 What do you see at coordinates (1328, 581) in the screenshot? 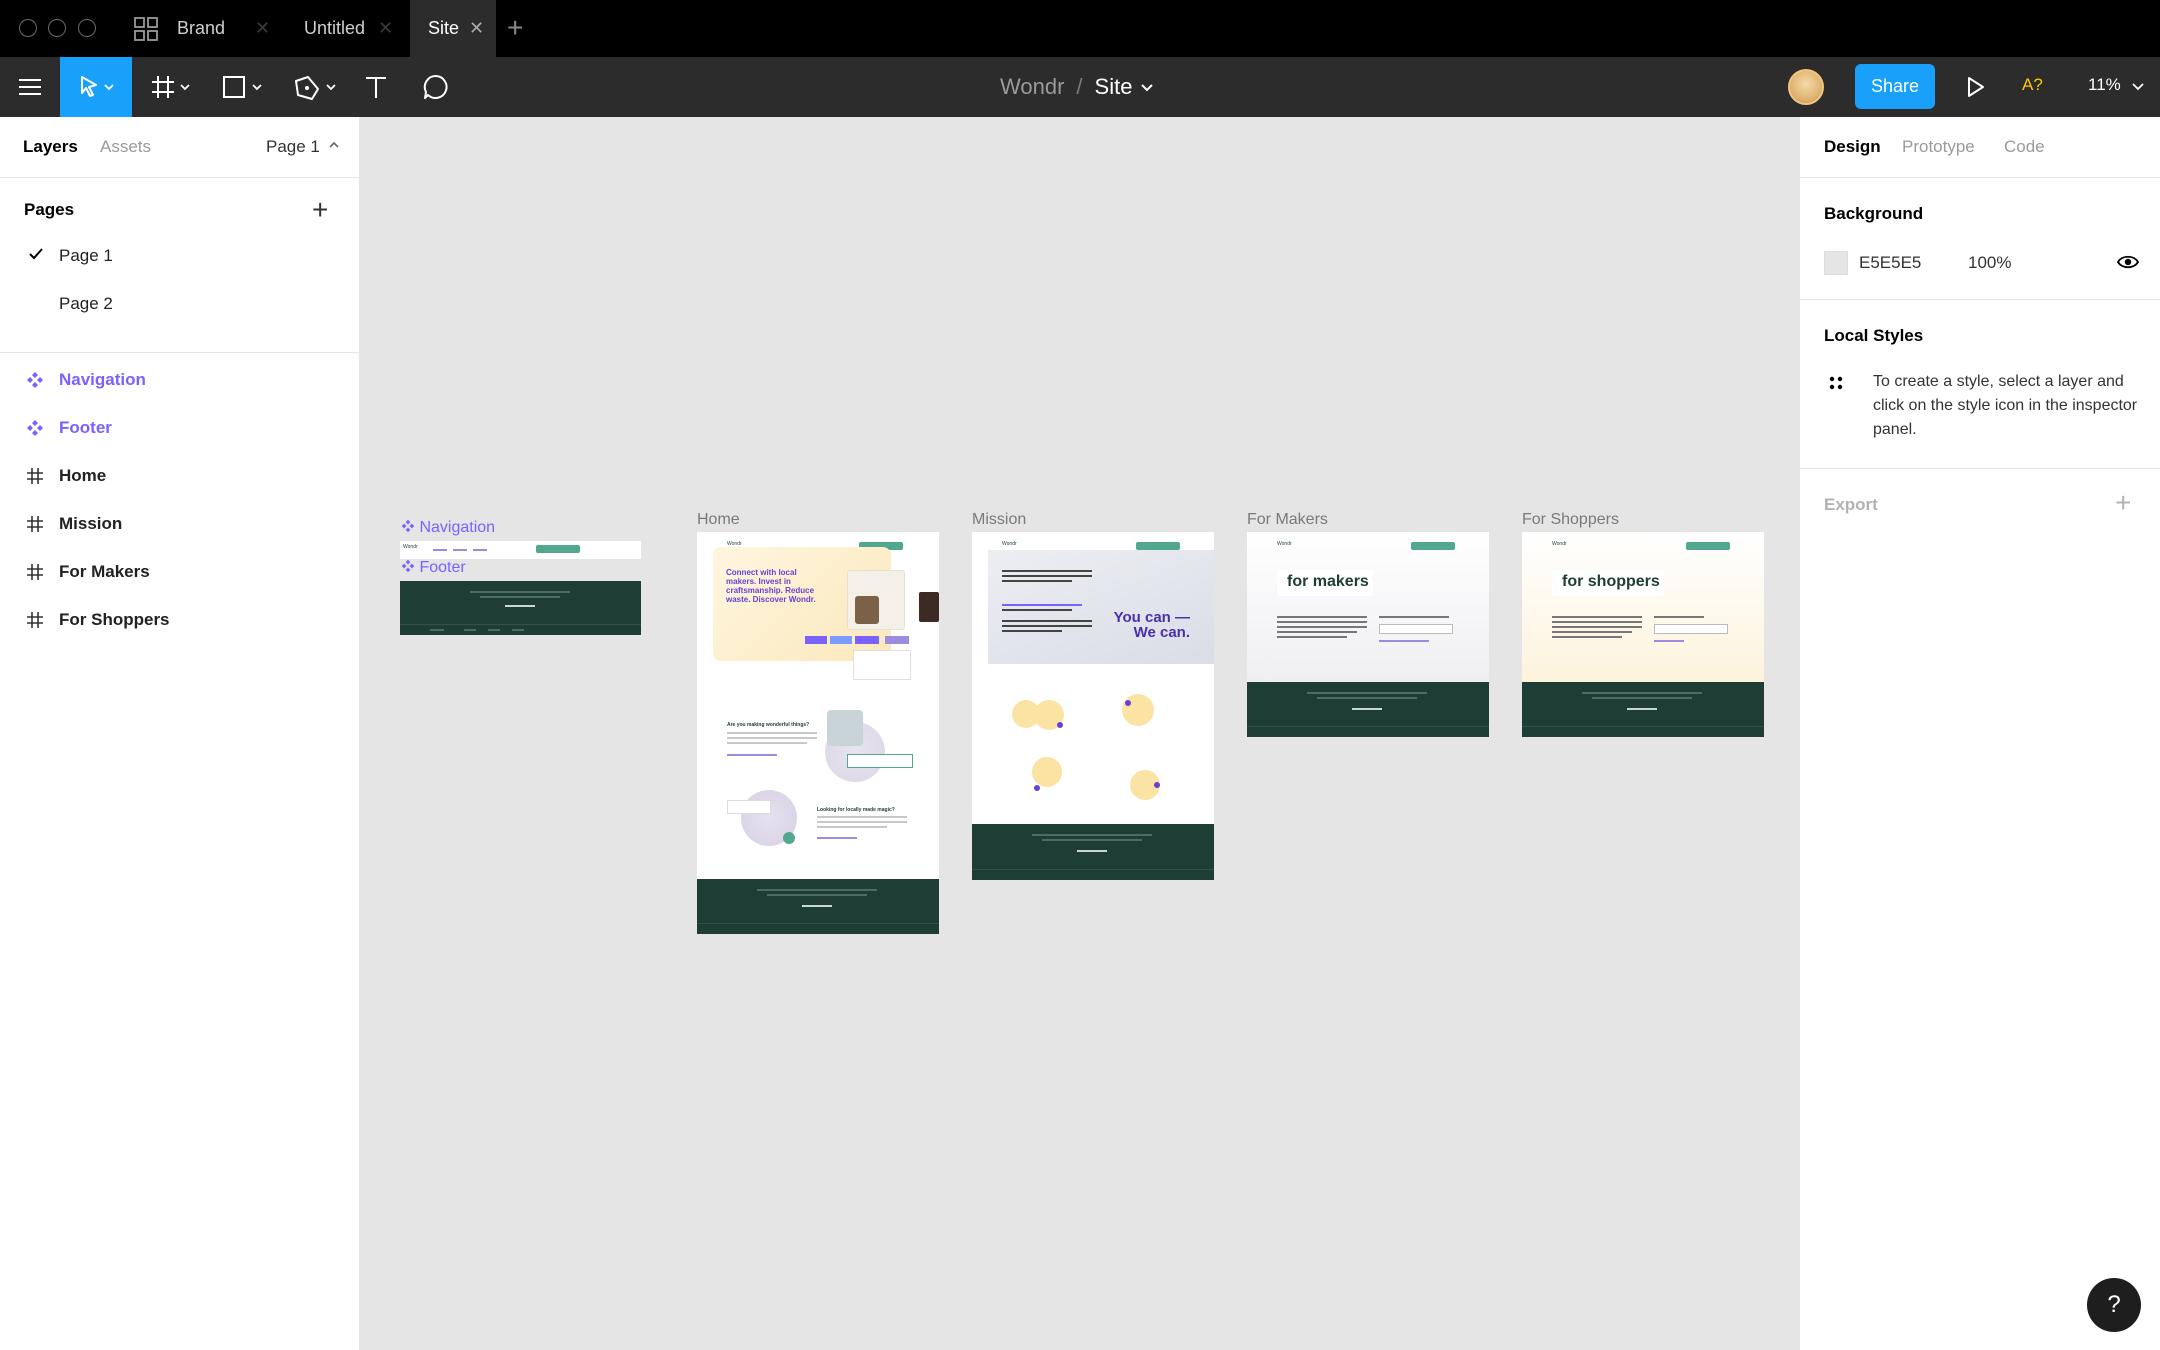
I see `makers-title: for makers` at bounding box center [1328, 581].